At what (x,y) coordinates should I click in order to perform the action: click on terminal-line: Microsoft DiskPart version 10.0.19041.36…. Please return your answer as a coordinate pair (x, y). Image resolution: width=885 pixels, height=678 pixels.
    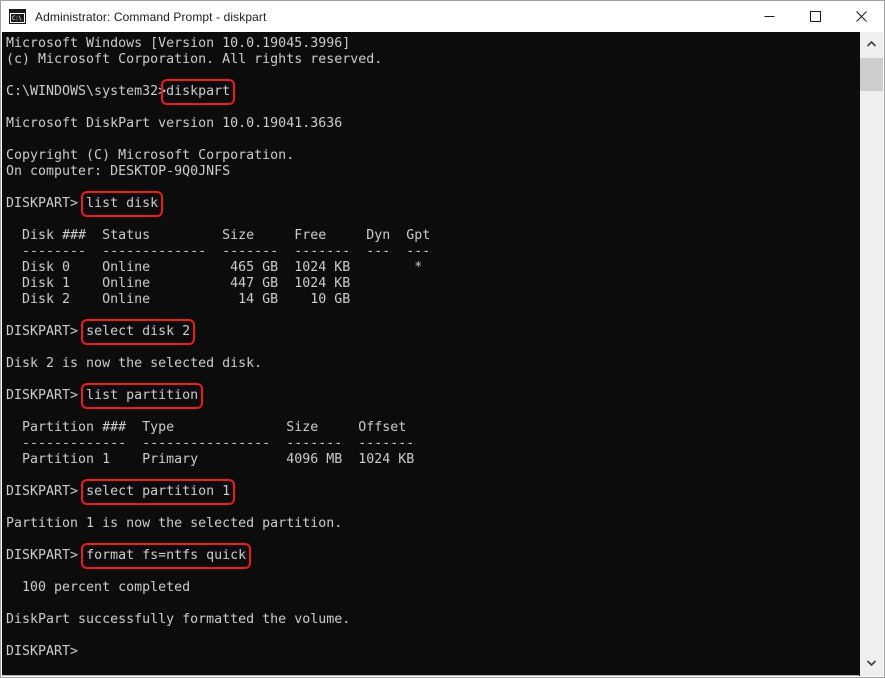
    Looking at the image, I should click on (174, 123).